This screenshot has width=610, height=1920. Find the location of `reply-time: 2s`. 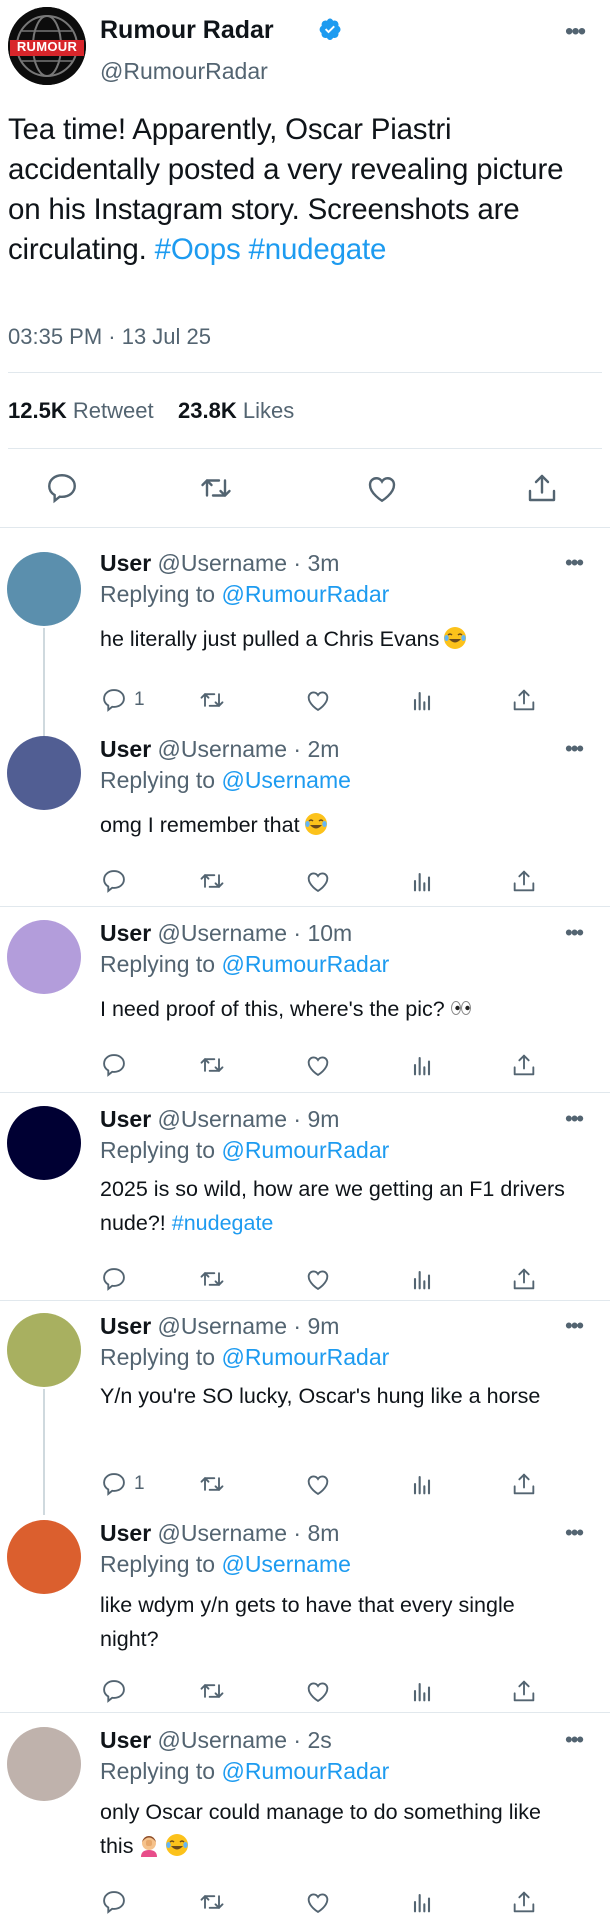

reply-time: 2s is located at coordinates (319, 1740).